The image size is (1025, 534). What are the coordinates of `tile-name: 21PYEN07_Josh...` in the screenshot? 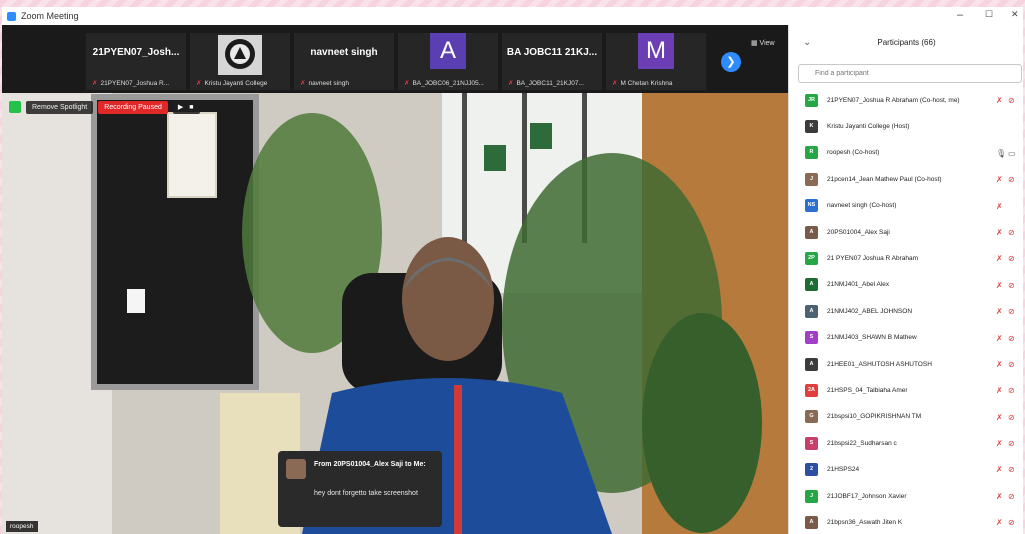 It's located at (136, 52).